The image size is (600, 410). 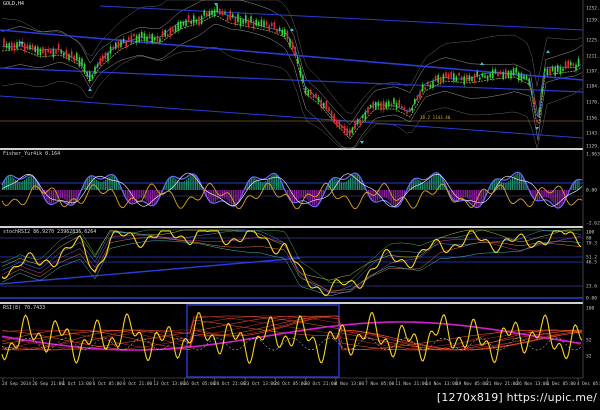 What do you see at coordinates (411, 384) in the screenshot?
I see `time-axis-label: 11 Nov 21:00` at bounding box center [411, 384].